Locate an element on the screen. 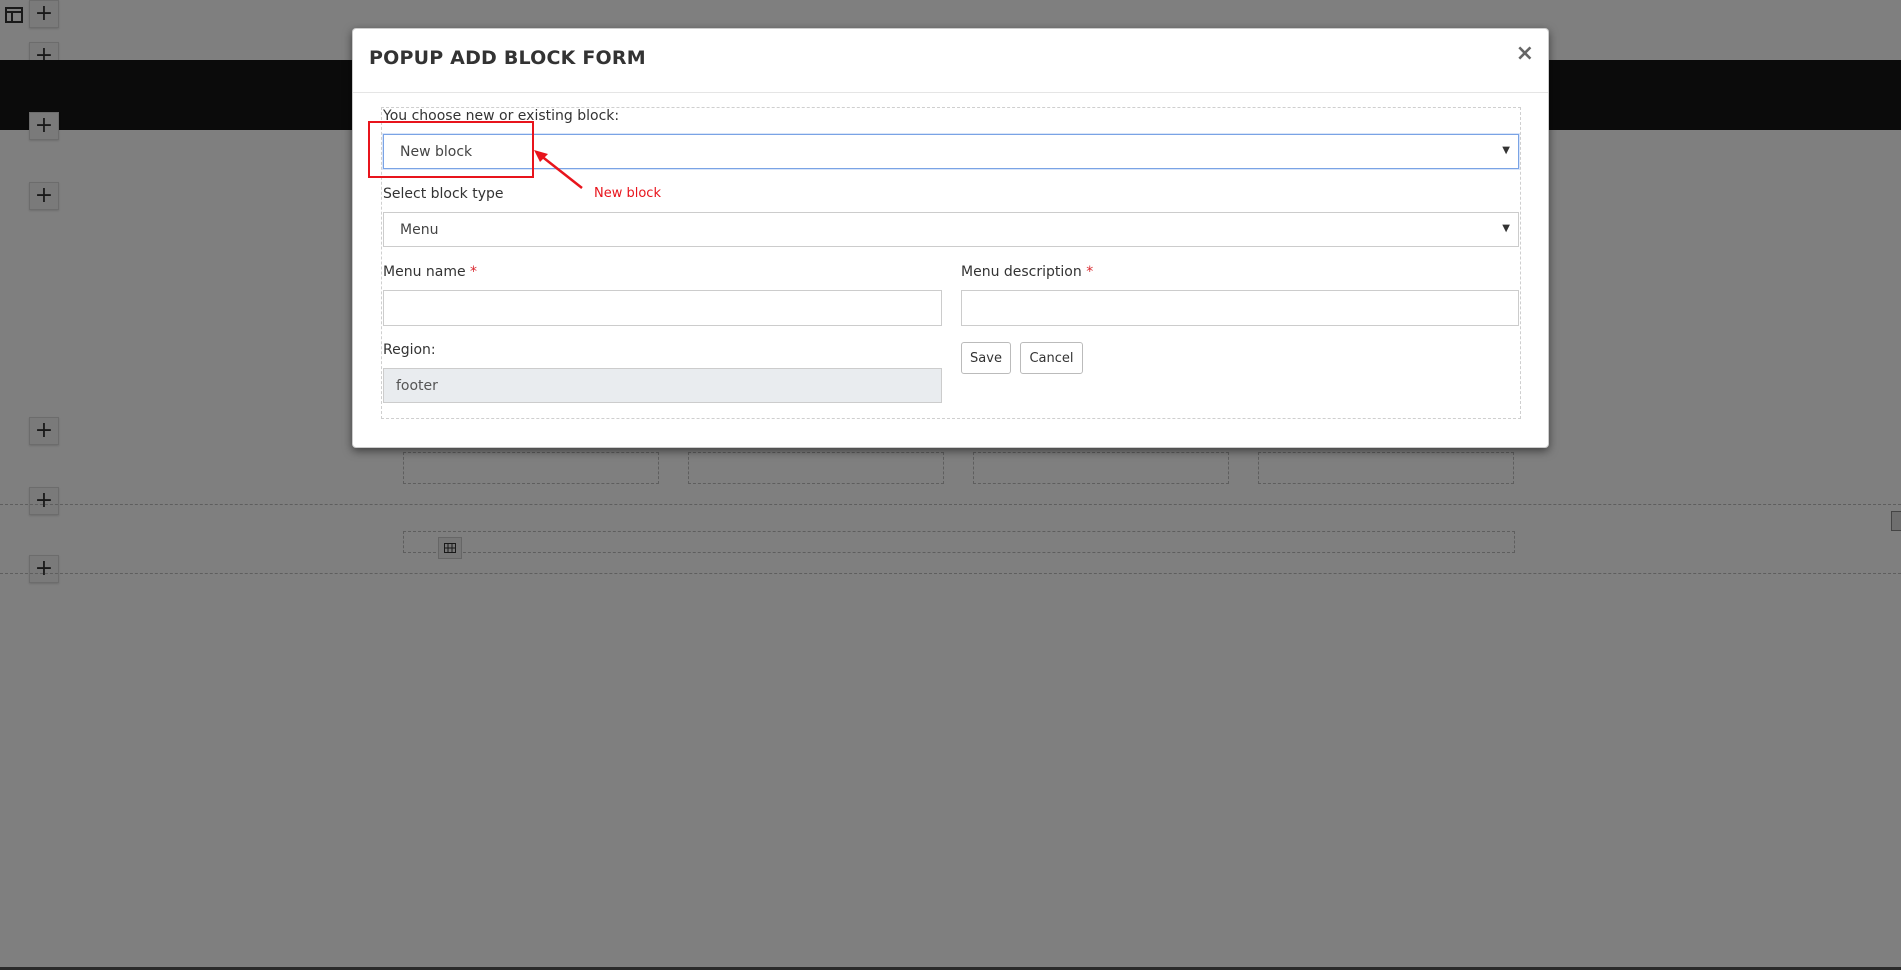 The width and height of the screenshot is (1901, 970). close-icon: × is located at coordinates (1525, 54).